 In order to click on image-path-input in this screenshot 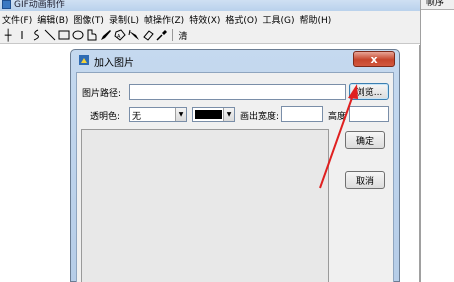, I will do `click(237, 92)`.